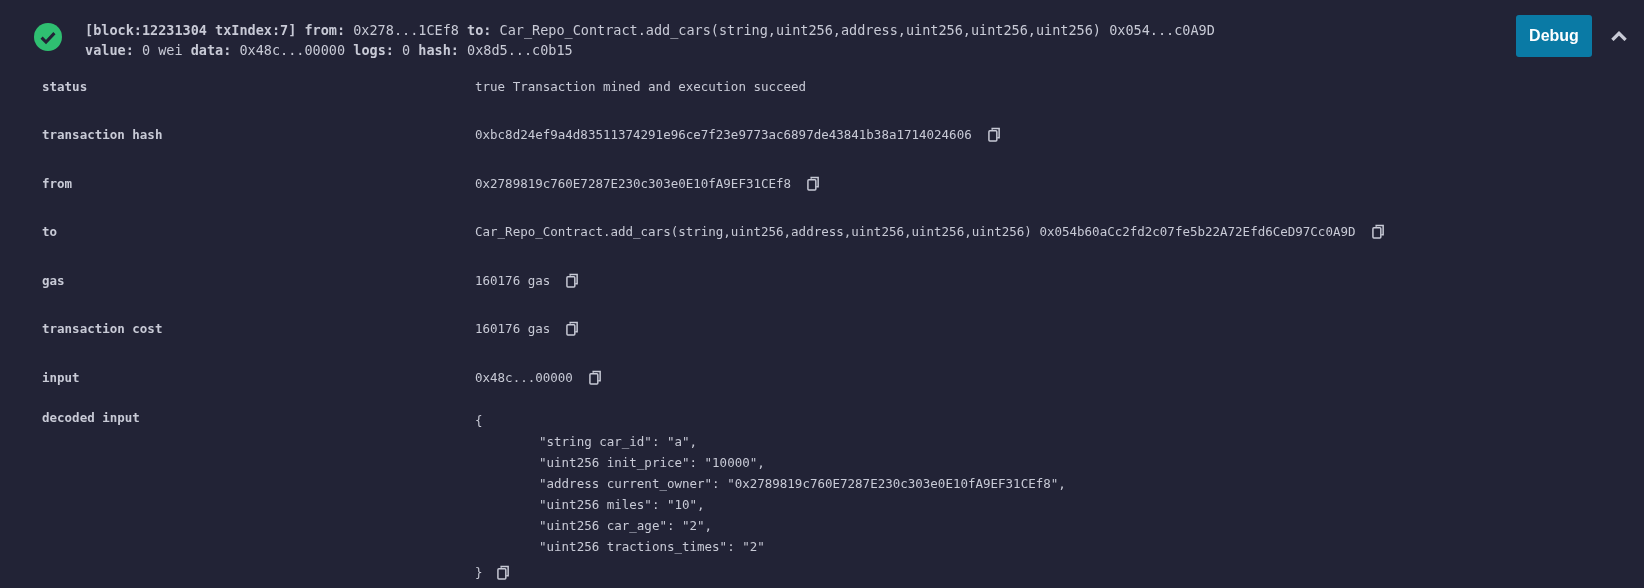  What do you see at coordinates (802, 483) in the screenshot?
I see `code-line: "address current_owner": "0x2789819c760E7287E230c303e0E10fA9EF31CEf8",` at bounding box center [802, 483].